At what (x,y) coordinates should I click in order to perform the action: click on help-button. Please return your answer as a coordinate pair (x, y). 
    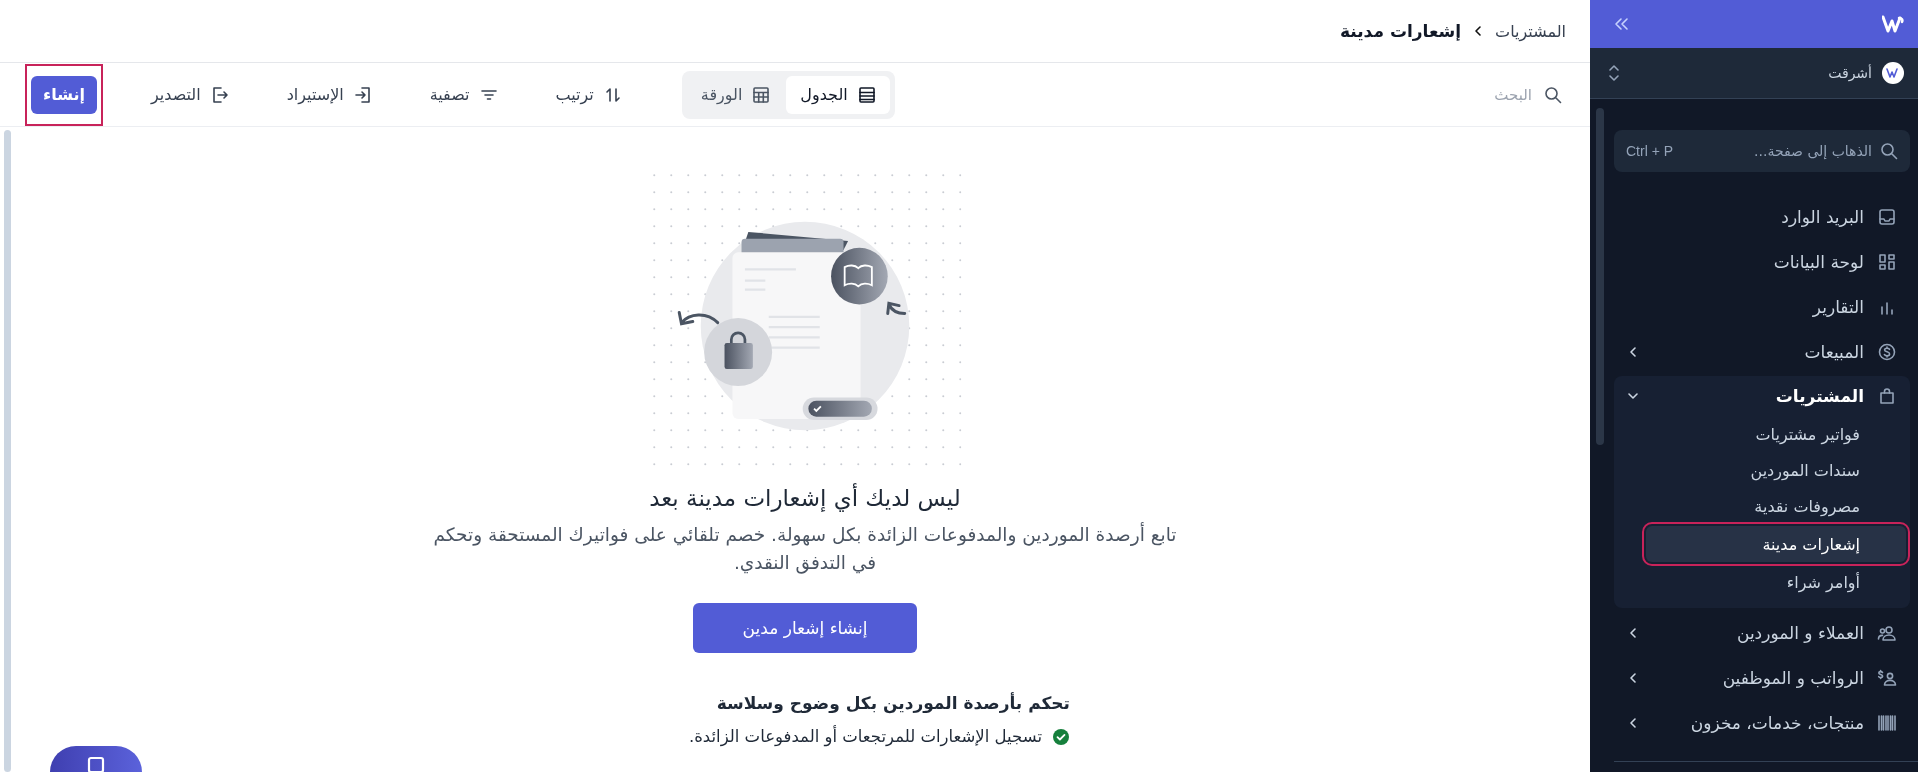
    Looking at the image, I should click on (96, 759).